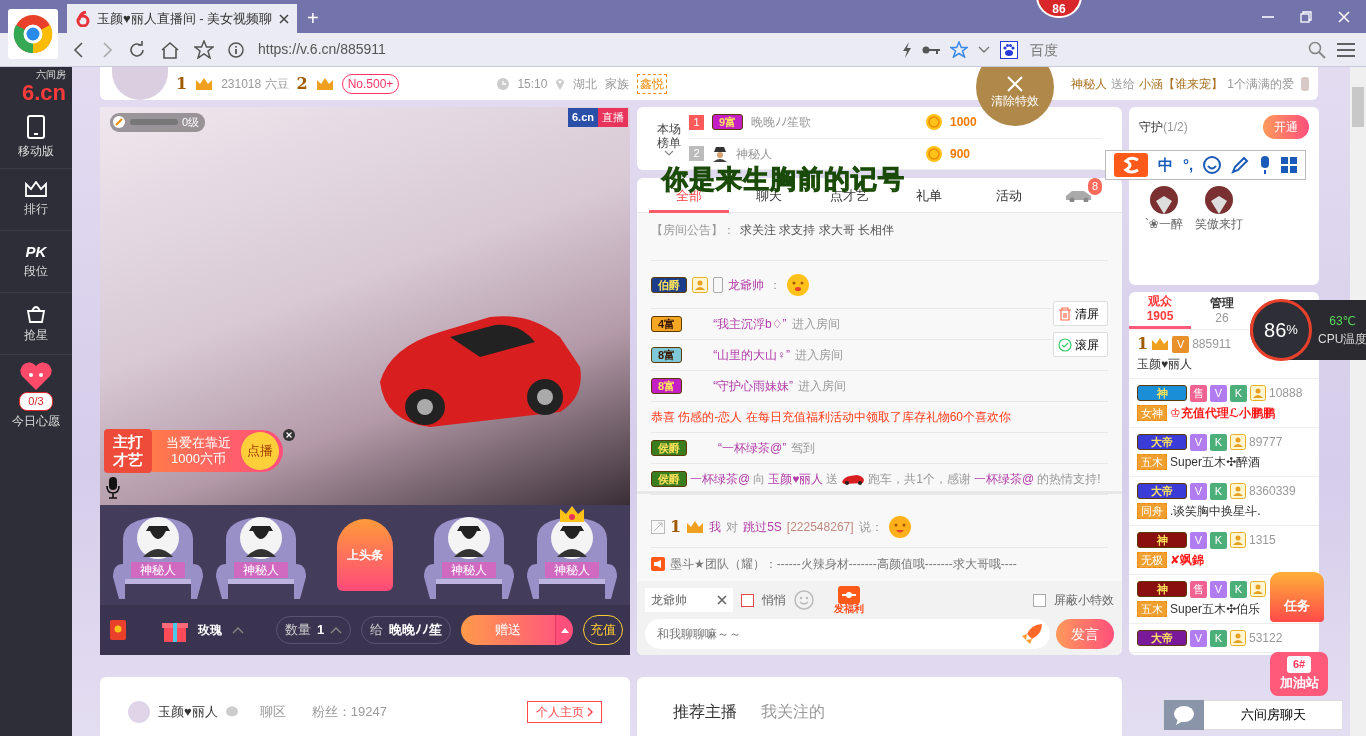  Describe the element at coordinates (1215, 609) in the screenshot. I see `user-name: Super五木✣伯乐` at that location.